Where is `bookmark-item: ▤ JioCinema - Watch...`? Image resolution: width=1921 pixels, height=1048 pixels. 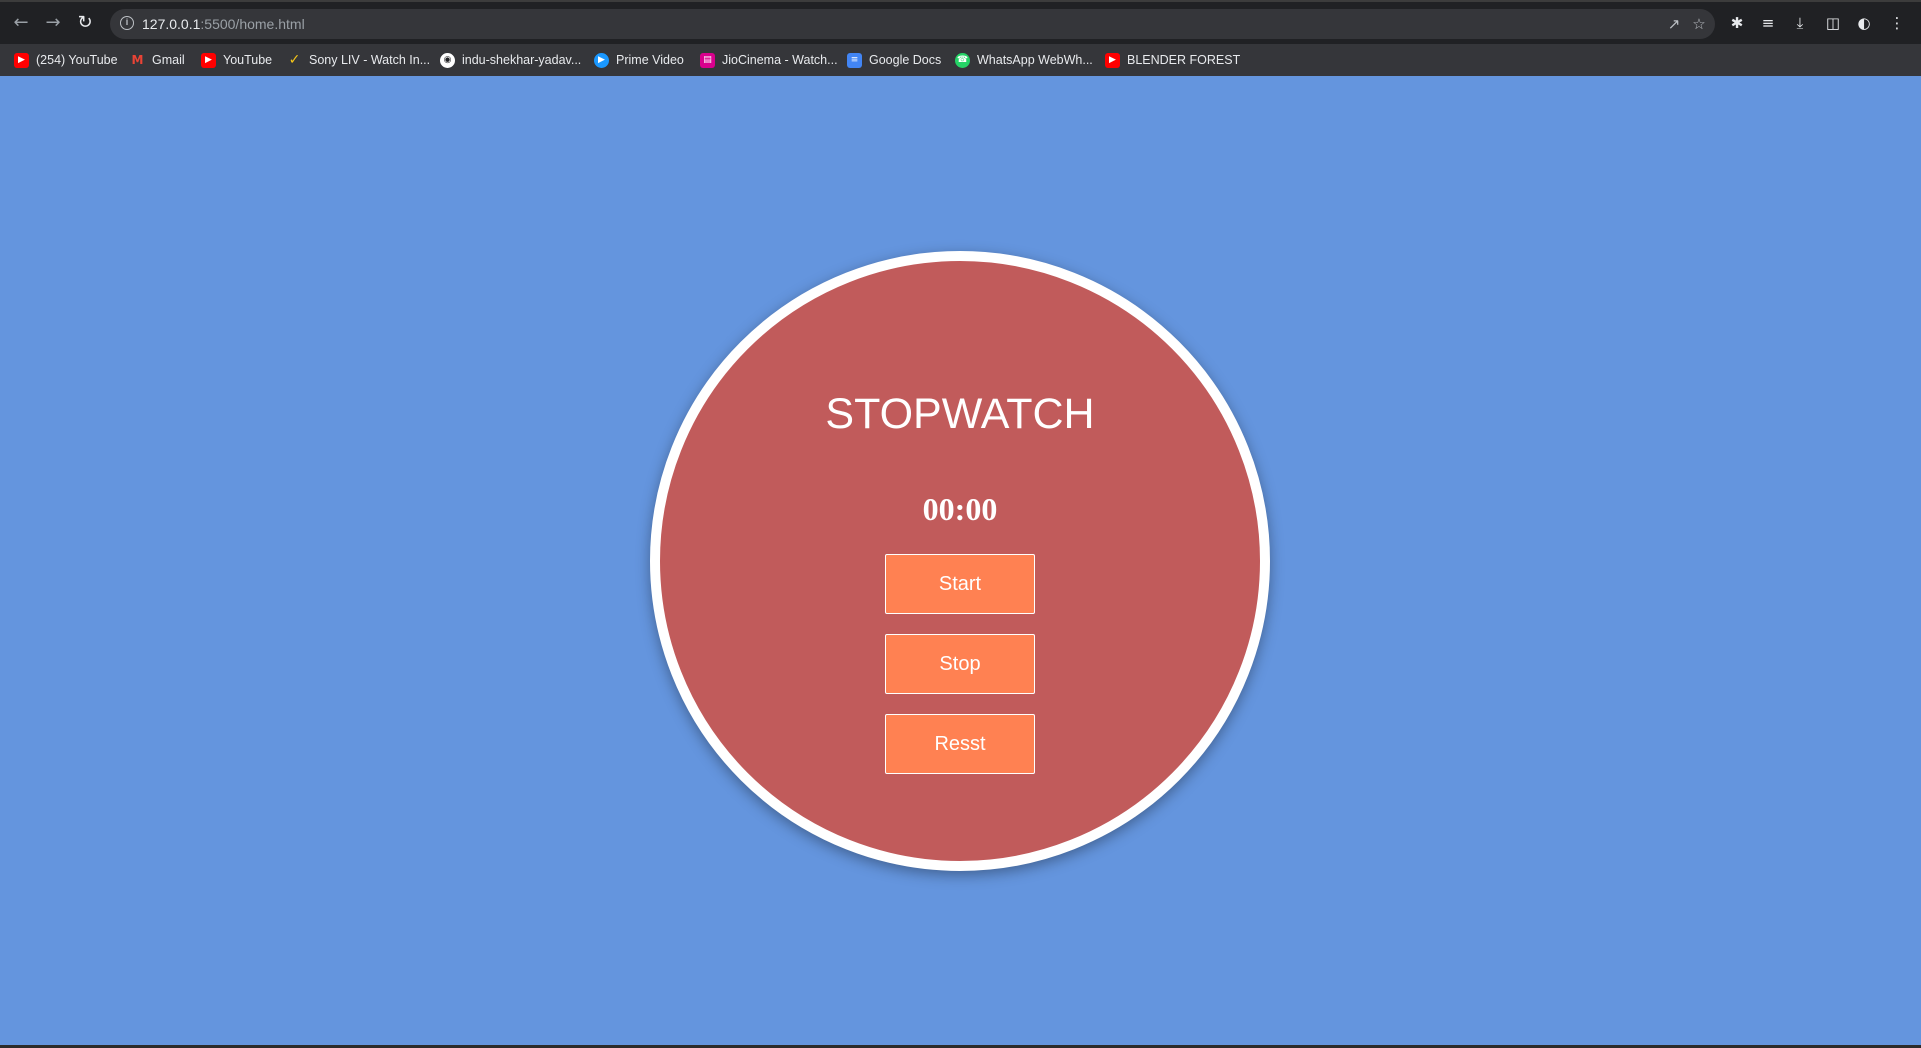 bookmark-item: ▤ JioCinema - Watch... is located at coordinates (769, 60).